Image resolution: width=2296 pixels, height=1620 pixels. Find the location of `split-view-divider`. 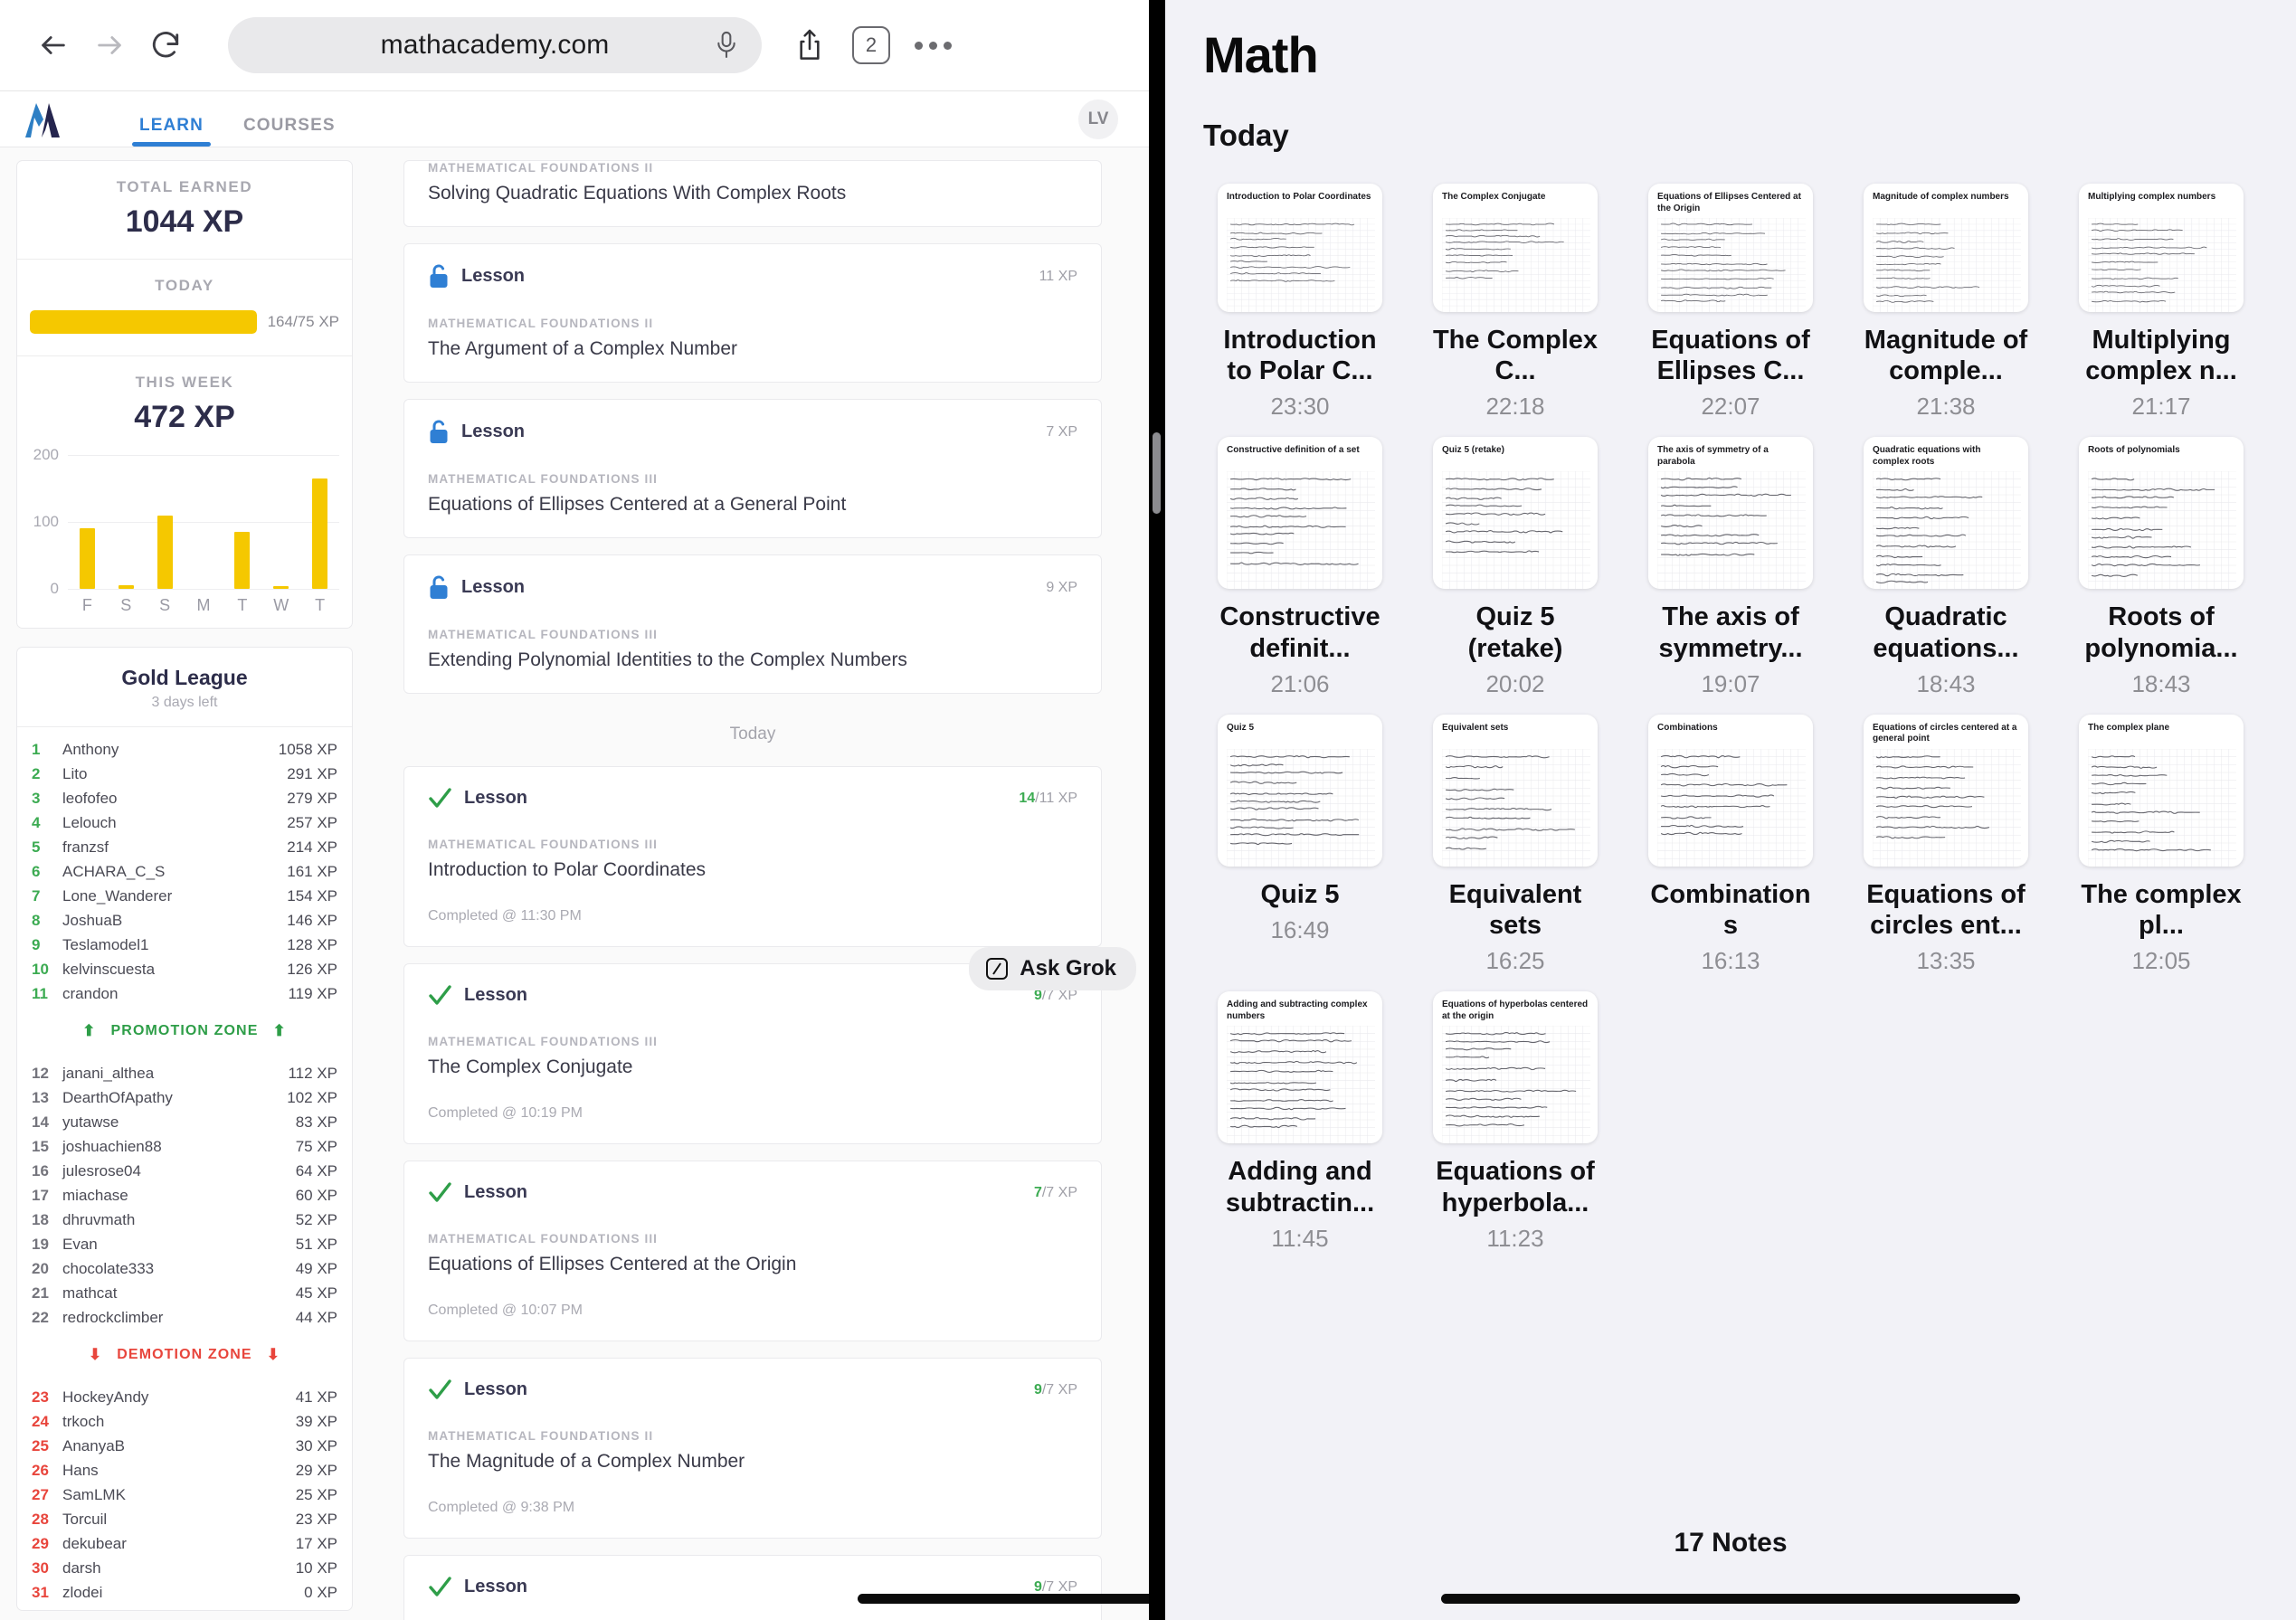

split-view-divider is located at coordinates (1157, 810).